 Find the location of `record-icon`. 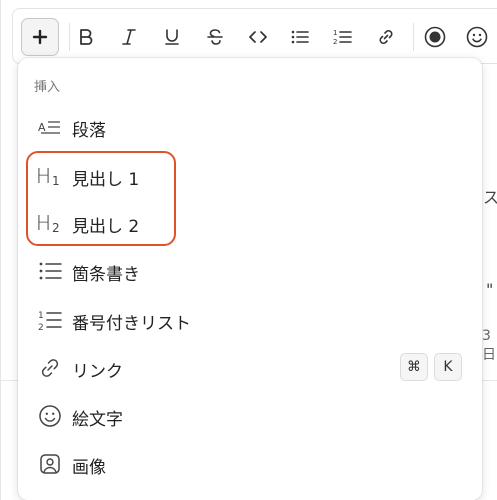

record-icon is located at coordinates (435, 37).